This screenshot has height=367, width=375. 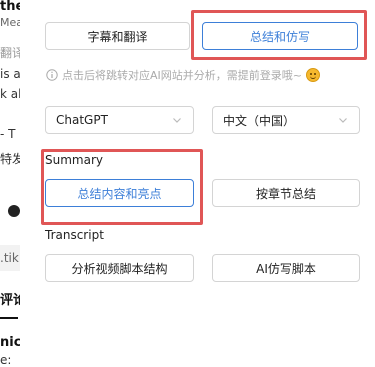 I want to click on button-label: 按章节总结, so click(x=285, y=193).